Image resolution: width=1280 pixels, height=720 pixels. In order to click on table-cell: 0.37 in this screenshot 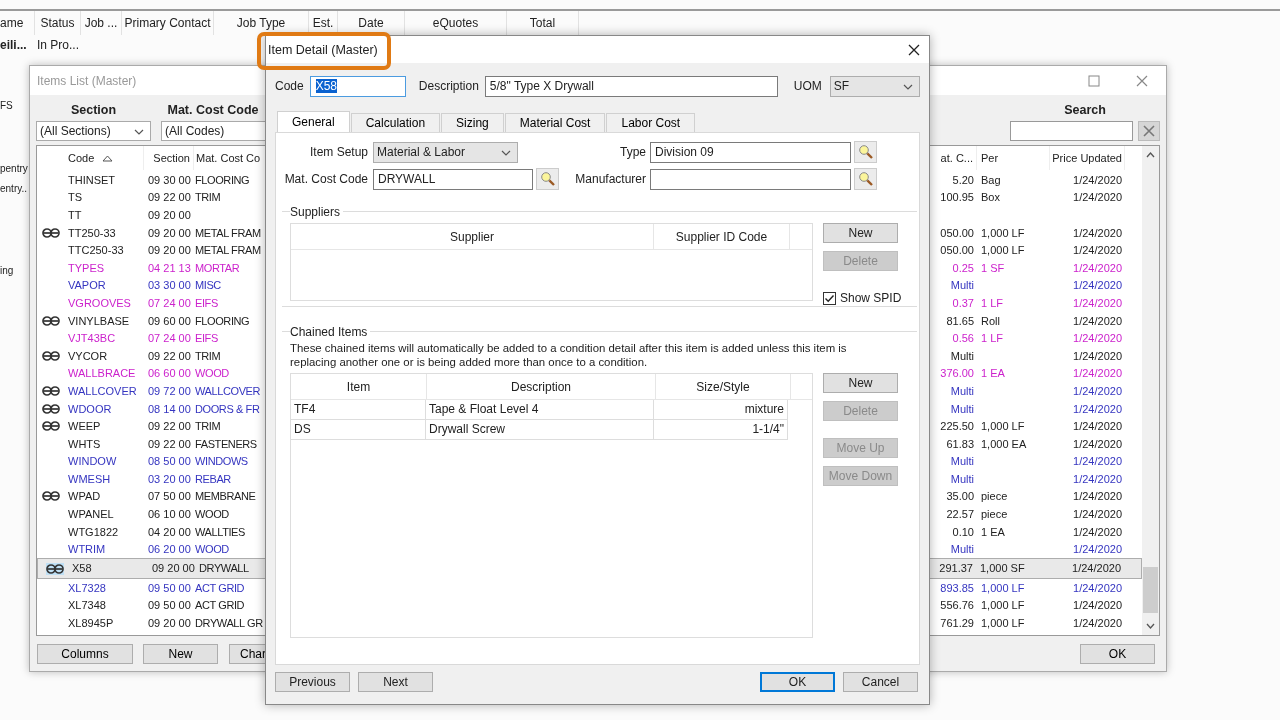, I will do `click(963, 302)`.